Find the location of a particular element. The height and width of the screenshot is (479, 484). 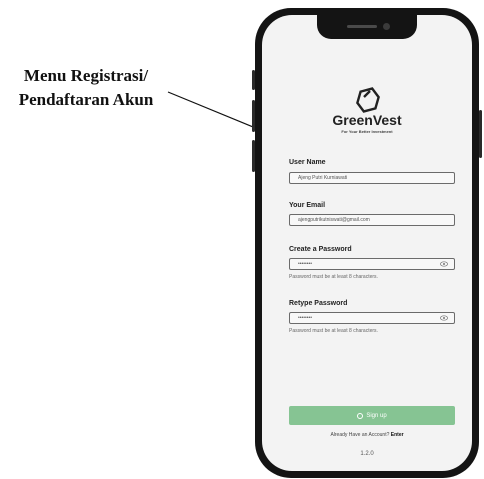

signup-button: Sign up is located at coordinates (372, 415).